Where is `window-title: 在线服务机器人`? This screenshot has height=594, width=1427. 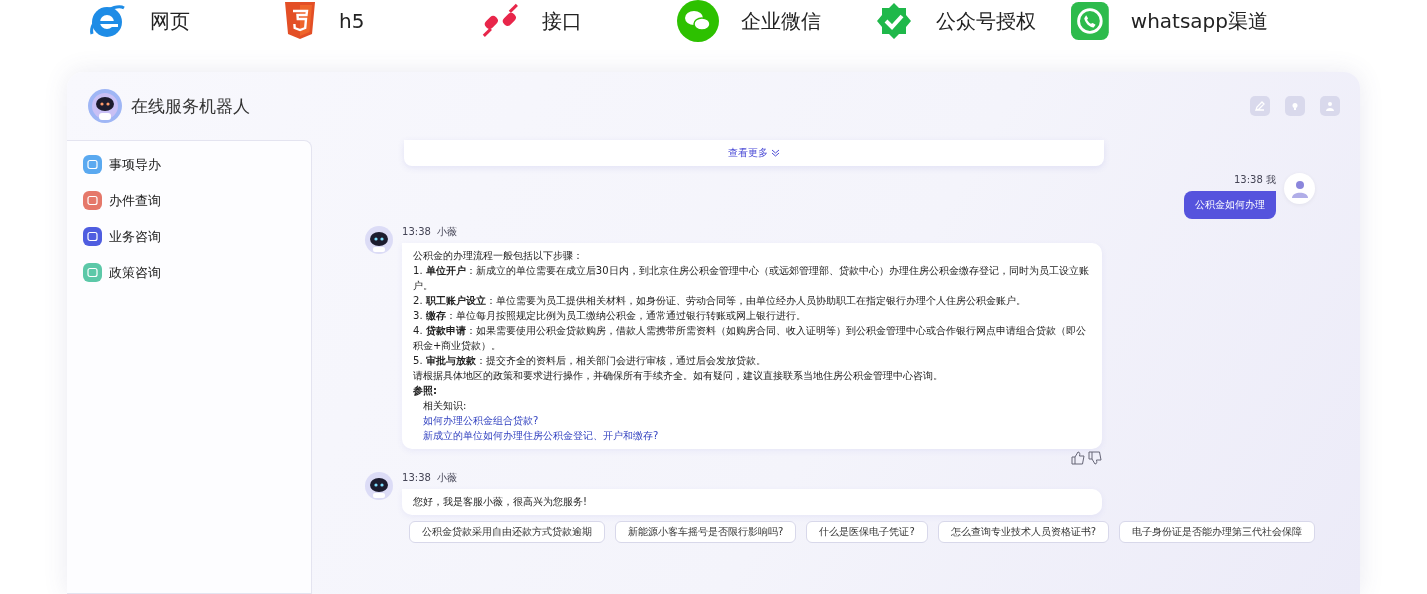 window-title: 在线服务机器人 is located at coordinates (191, 106).